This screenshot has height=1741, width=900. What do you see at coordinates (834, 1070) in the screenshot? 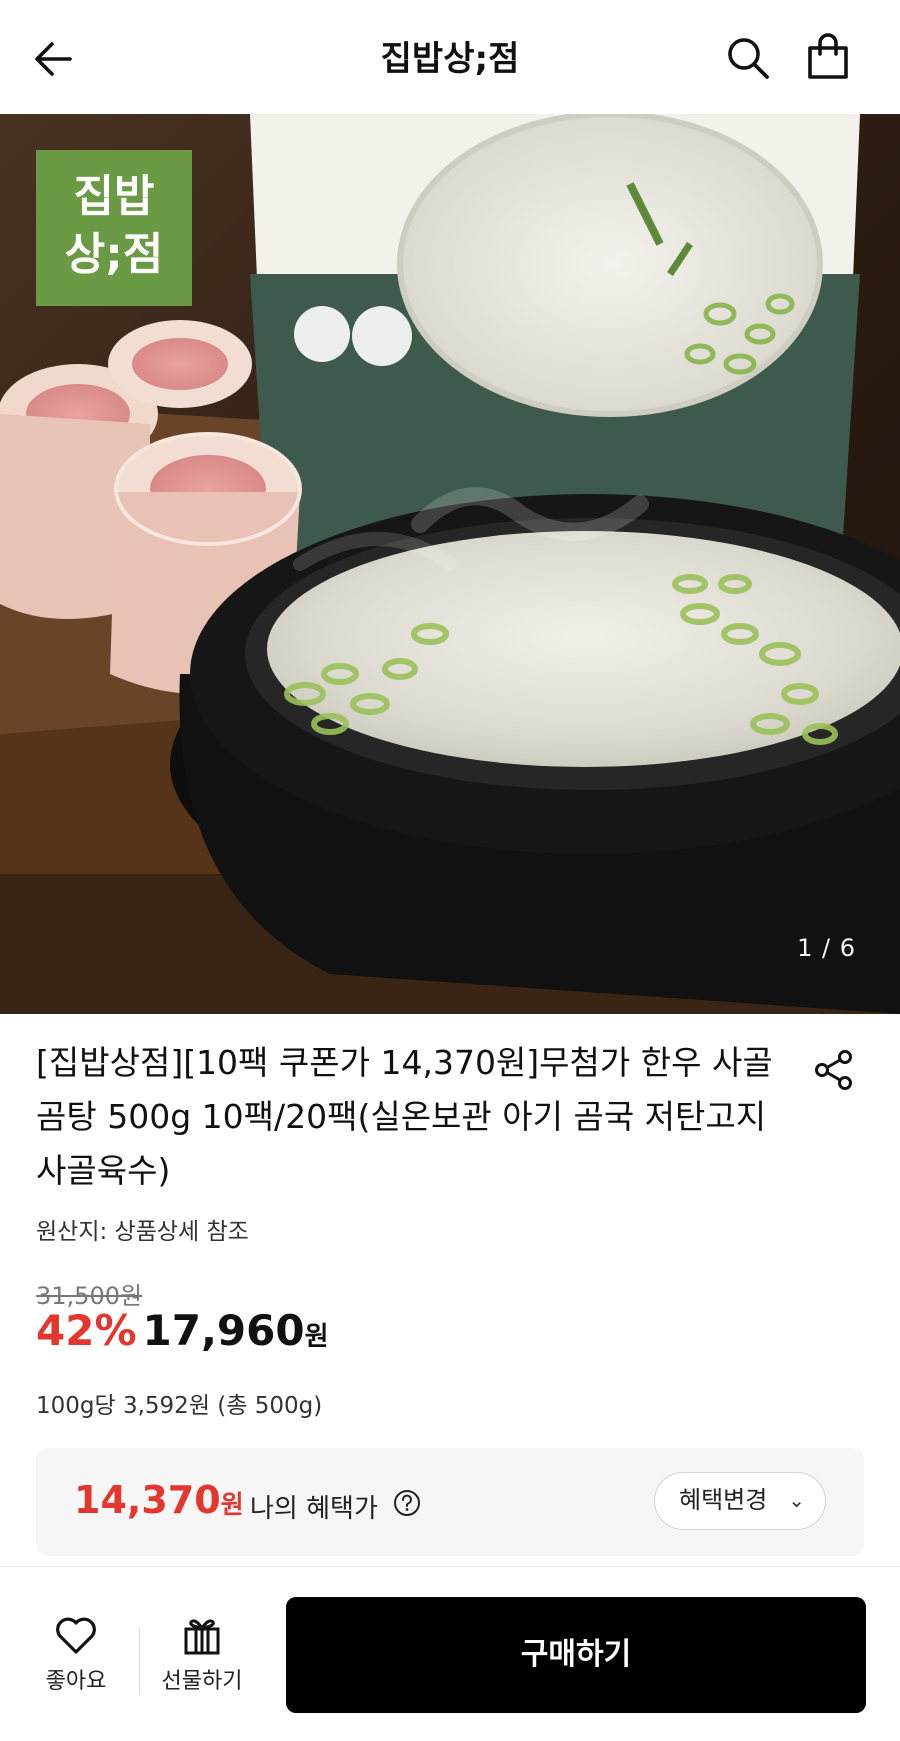
I see `share-icon` at bounding box center [834, 1070].